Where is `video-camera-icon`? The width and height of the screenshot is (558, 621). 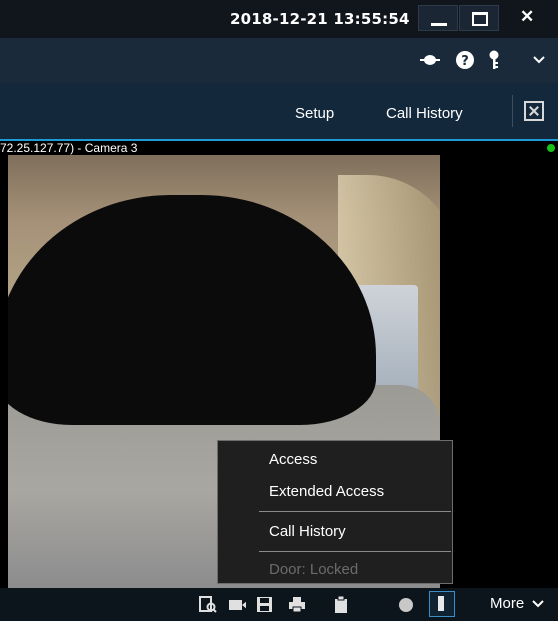 video-camera-icon is located at coordinates (237, 604).